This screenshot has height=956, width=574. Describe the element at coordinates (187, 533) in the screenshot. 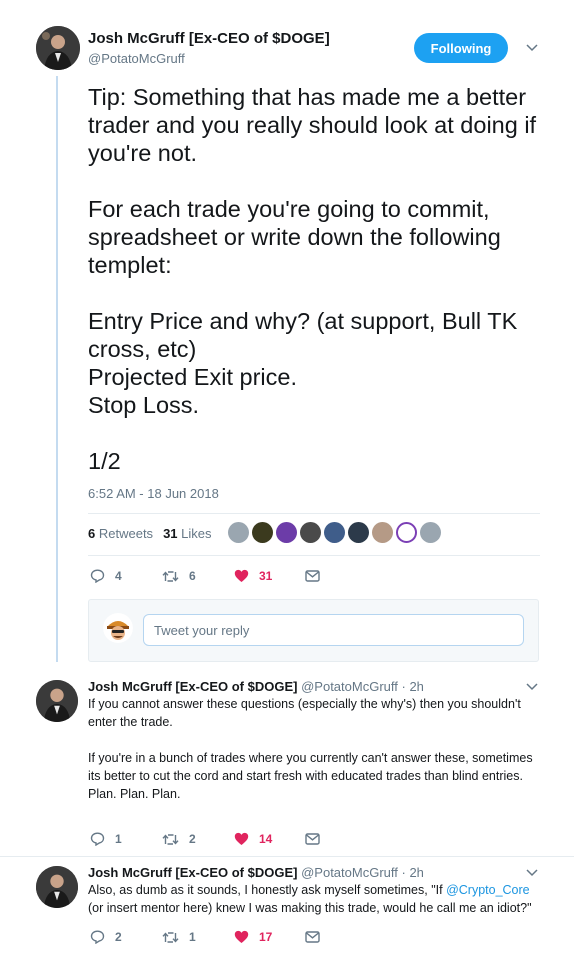

I see `likes-stat: 31 Likes` at that location.